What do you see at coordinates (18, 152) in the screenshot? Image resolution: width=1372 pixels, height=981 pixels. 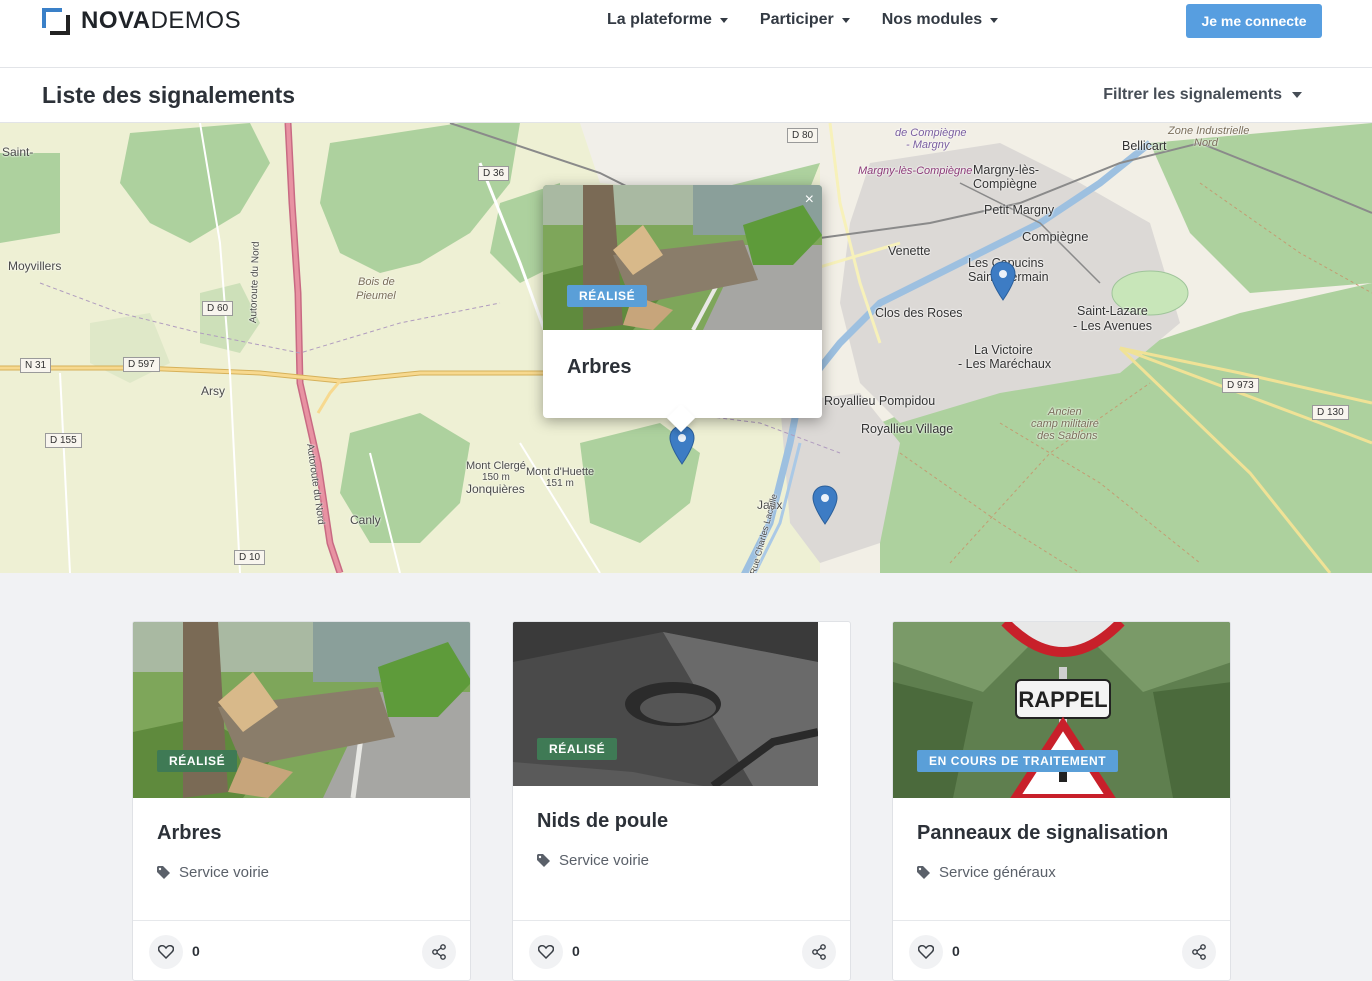 I see `map-label: Saint-` at bounding box center [18, 152].